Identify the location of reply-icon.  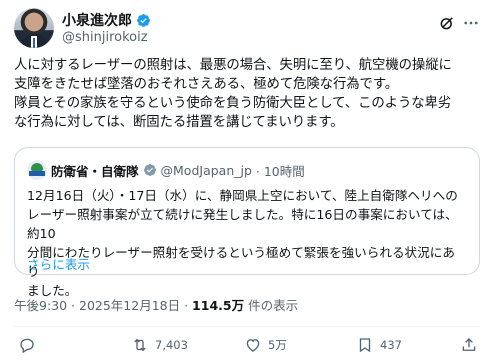
(27, 346).